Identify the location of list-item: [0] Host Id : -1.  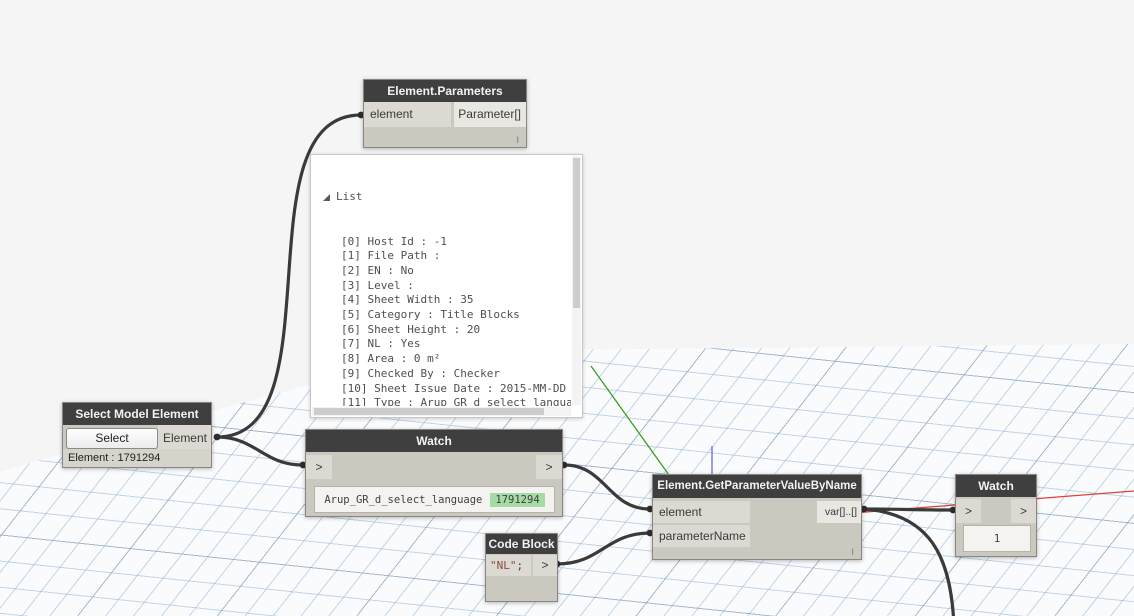
(394, 241).